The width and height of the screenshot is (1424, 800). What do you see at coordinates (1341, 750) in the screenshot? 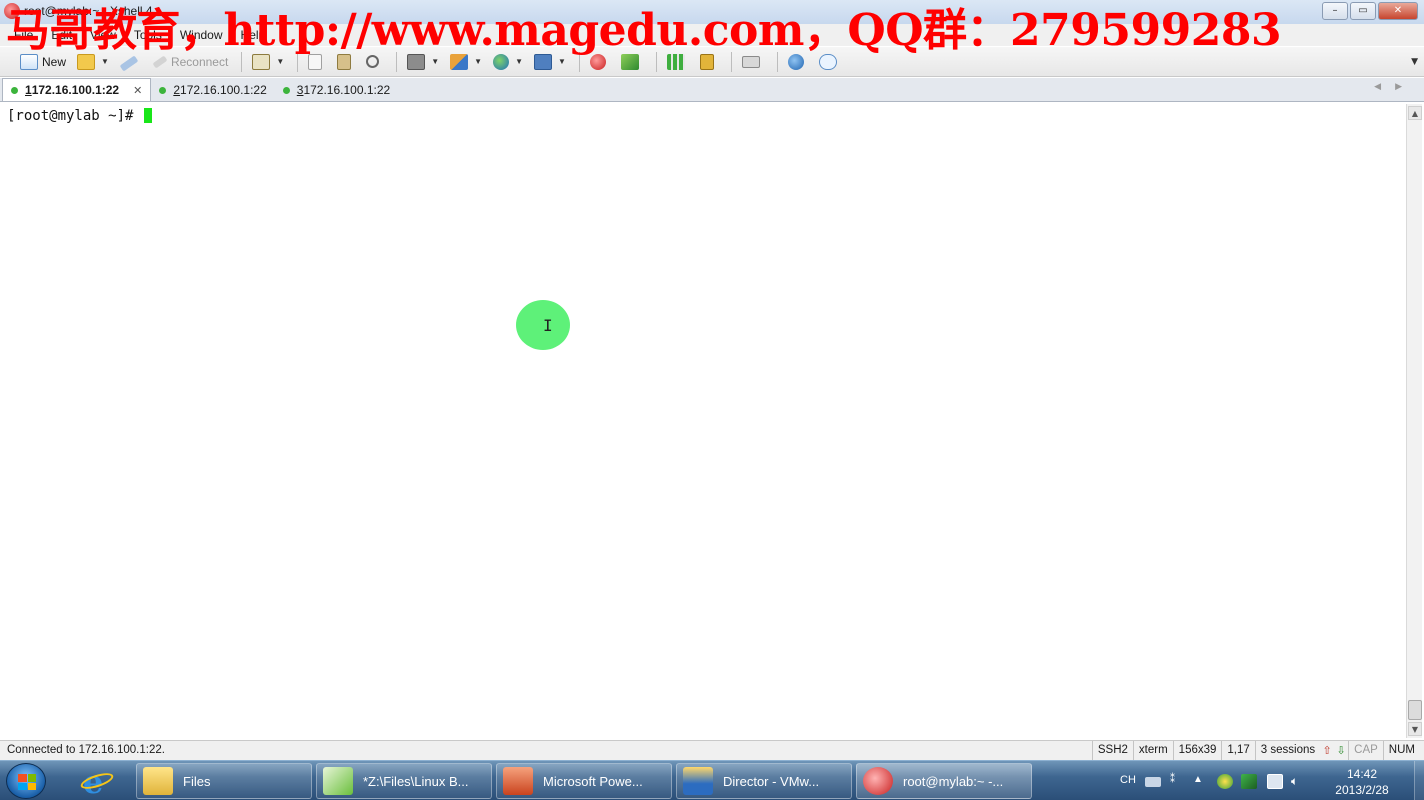
I see `download-arrow-icon: ⇩` at bounding box center [1341, 750].